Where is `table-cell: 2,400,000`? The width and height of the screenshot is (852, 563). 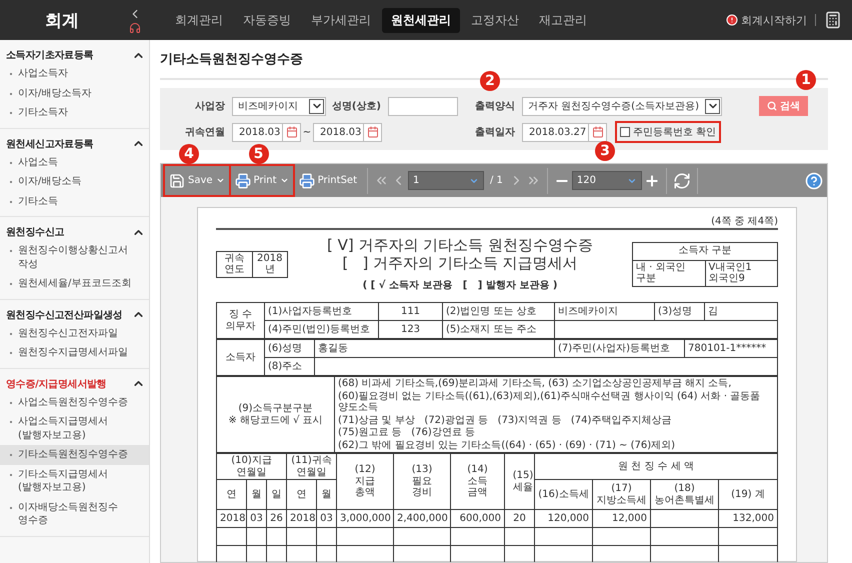 table-cell: 2,400,000 is located at coordinates (422, 519).